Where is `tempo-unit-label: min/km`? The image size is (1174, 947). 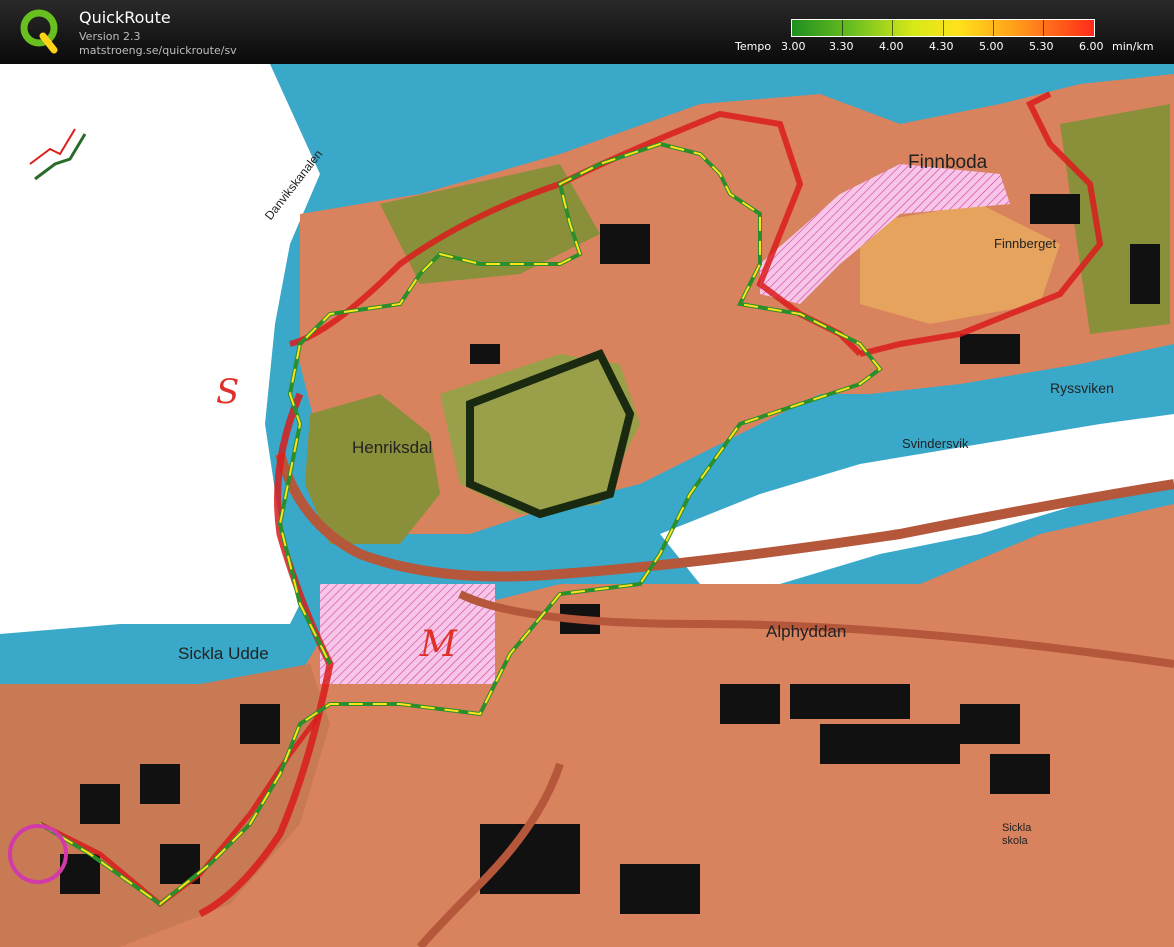 tempo-unit-label: min/km is located at coordinates (1133, 46).